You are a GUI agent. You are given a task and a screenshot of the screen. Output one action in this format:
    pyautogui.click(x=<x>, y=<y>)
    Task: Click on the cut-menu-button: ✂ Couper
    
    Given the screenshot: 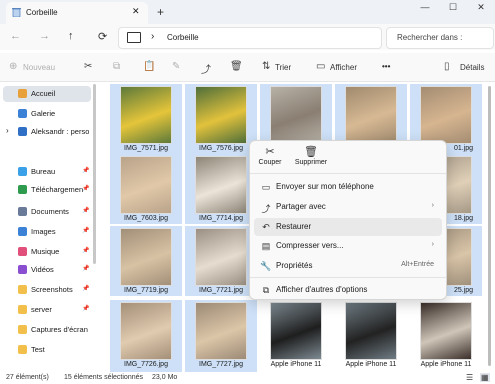 What is the action you would take?
    pyautogui.click(x=270, y=155)
    